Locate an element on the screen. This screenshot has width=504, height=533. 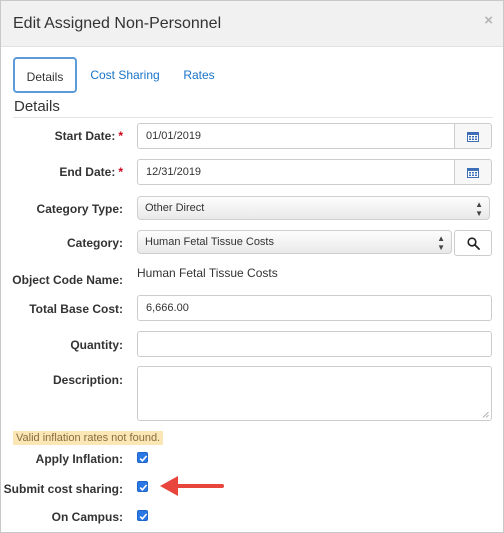
tab-rates: Rates is located at coordinates (199, 75).